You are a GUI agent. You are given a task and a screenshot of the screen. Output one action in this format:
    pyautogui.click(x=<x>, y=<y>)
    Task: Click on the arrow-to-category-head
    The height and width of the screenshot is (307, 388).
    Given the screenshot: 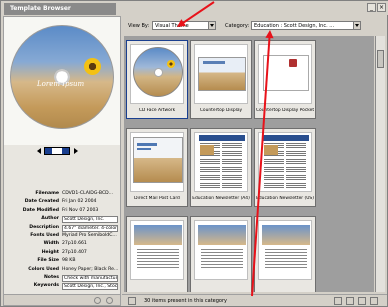 What is the action you would take?
    pyautogui.click(x=269, y=34)
    